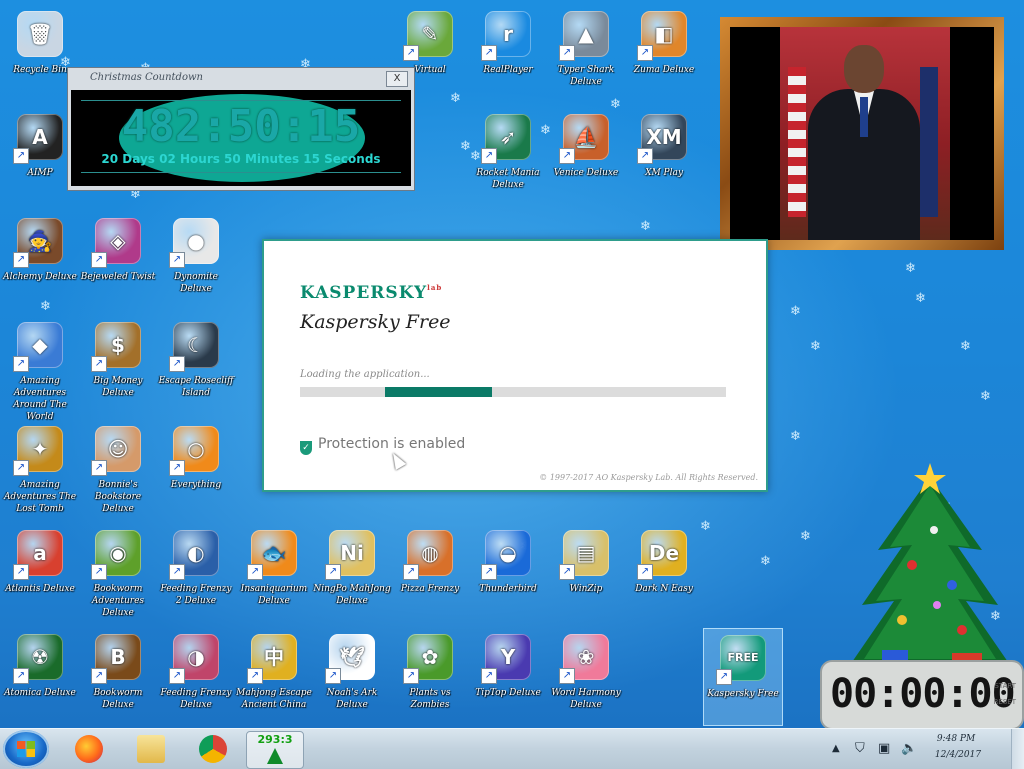 The height and width of the screenshot is (769, 1024). What do you see at coordinates (1005, 702) in the screenshot?
I see `reset-button: RESET` at bounding box center [1005, 702].